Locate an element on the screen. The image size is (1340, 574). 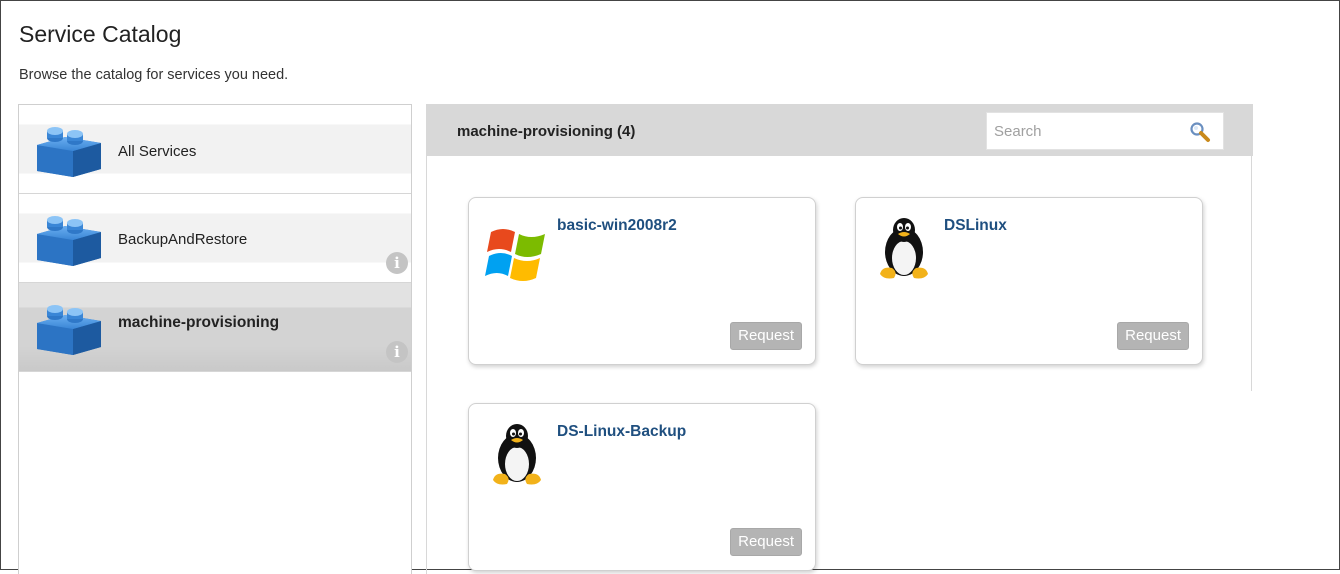
services-header: machine-provisioning (4) is located at coordinates (840, 130).